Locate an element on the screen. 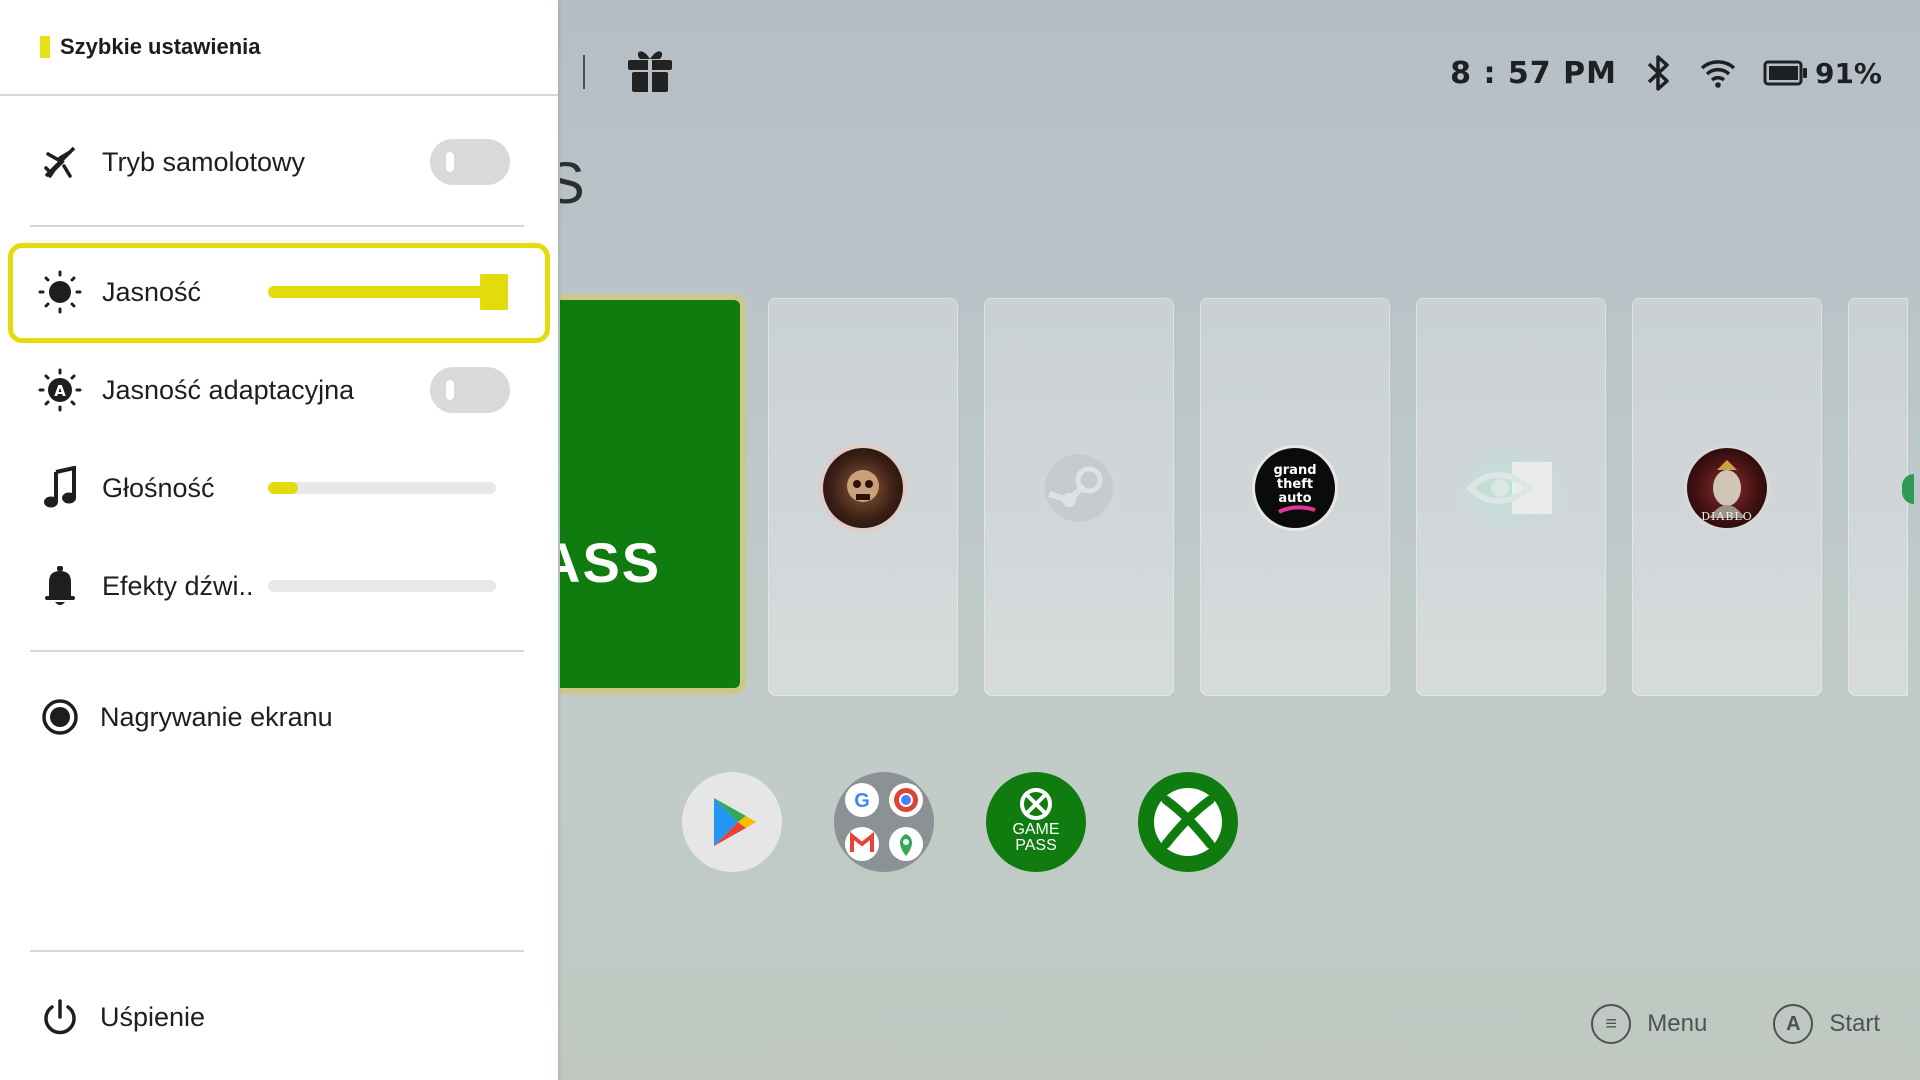 Image resolution: width=1920 pixels, height=1080 pixels. adaptive-brightness-icon: A is located at coordinates (60, 390).